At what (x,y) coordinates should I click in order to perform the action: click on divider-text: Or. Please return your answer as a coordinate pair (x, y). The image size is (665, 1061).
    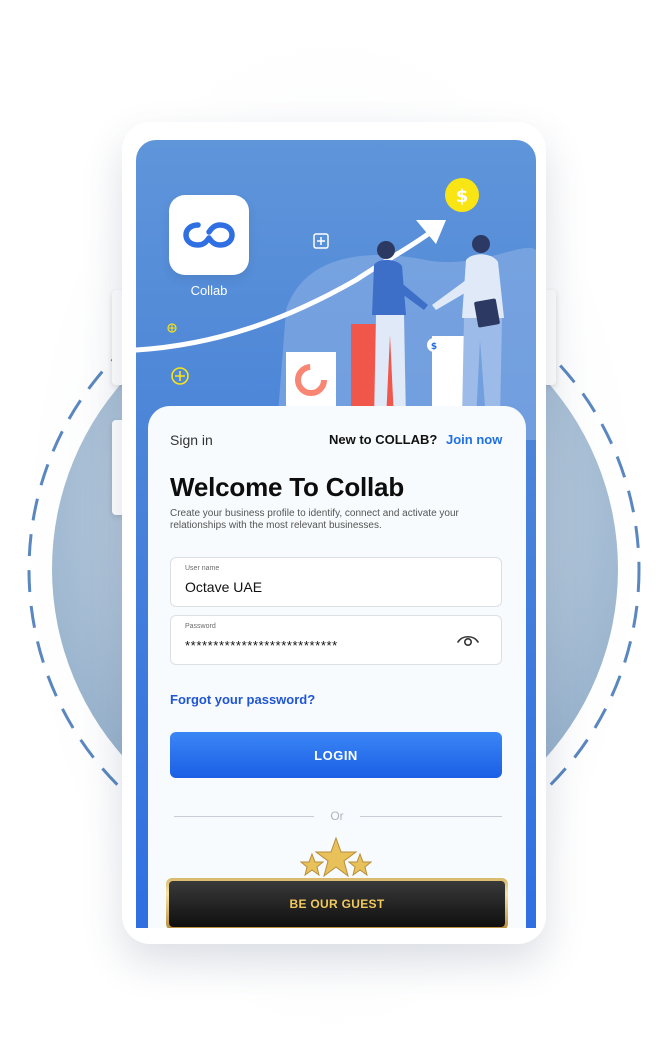
    Looking at the image, I should click on (337, 816).